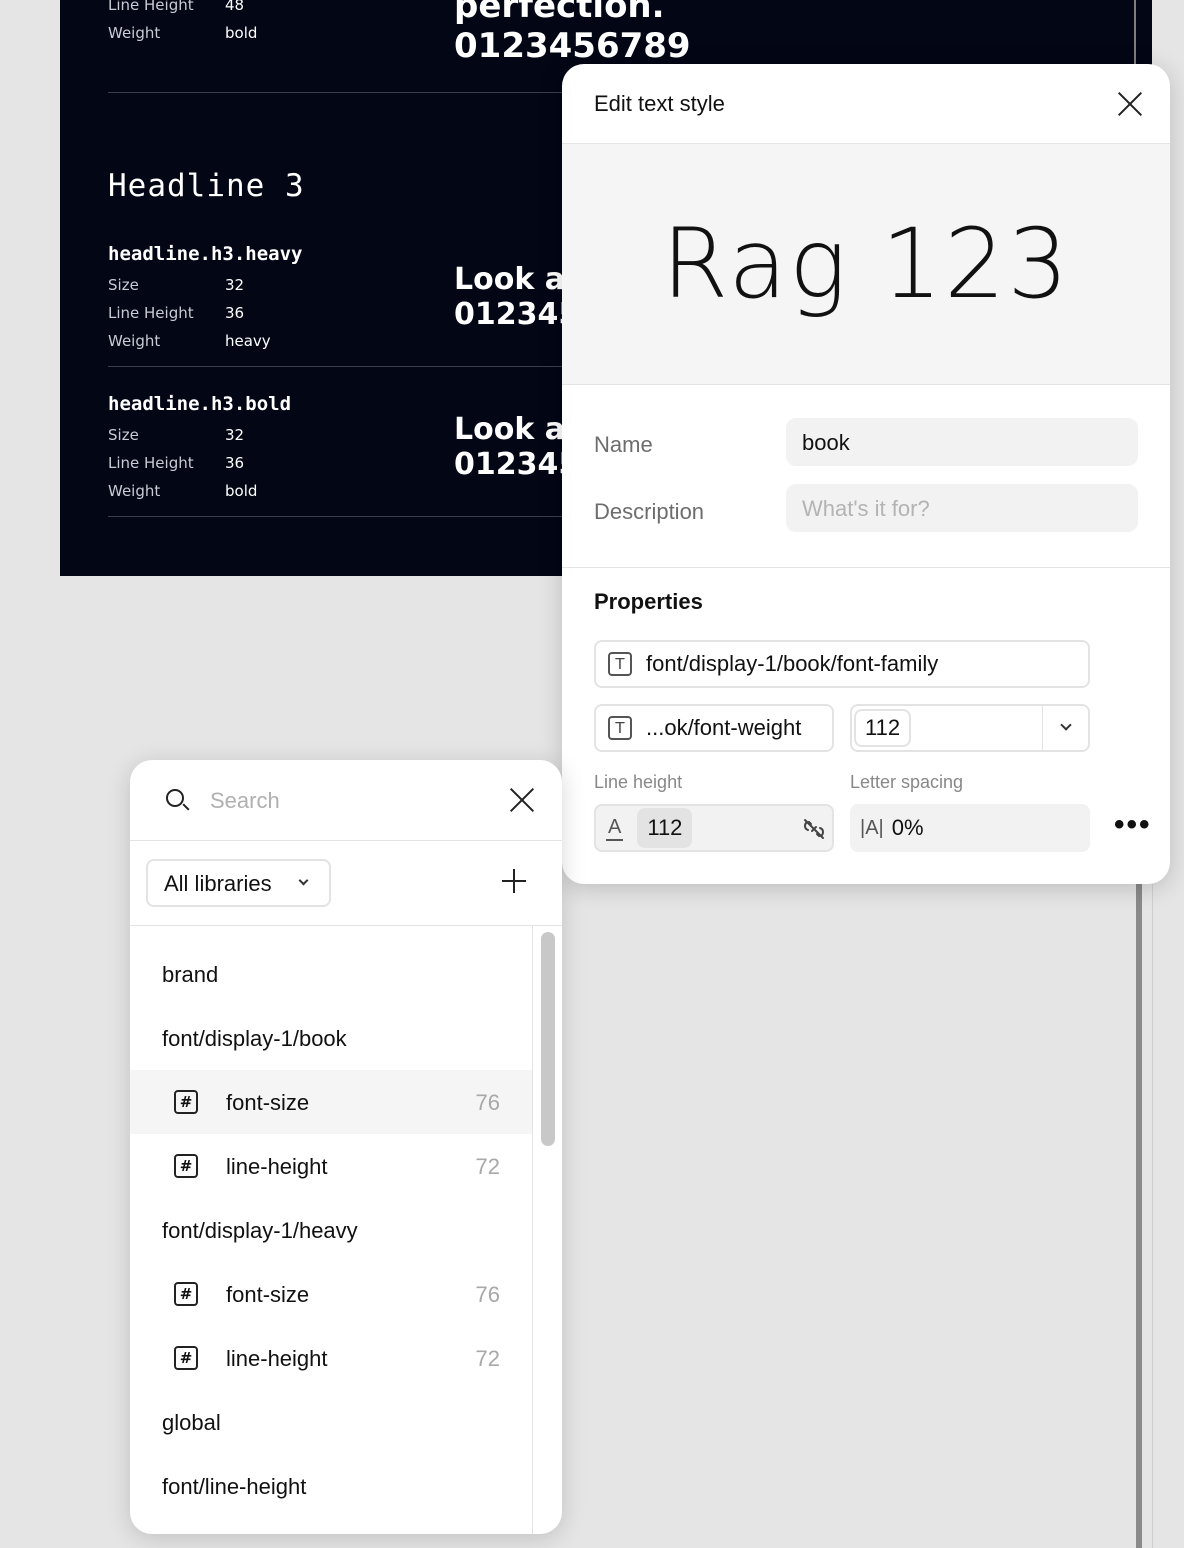 Image resolution: width=1184 pixels, height=1548 pixels. What do you see at coordinates (218, 883) in the screenshot?
I see `library-filter-label: All libraries` at bounding box center [218, 883].